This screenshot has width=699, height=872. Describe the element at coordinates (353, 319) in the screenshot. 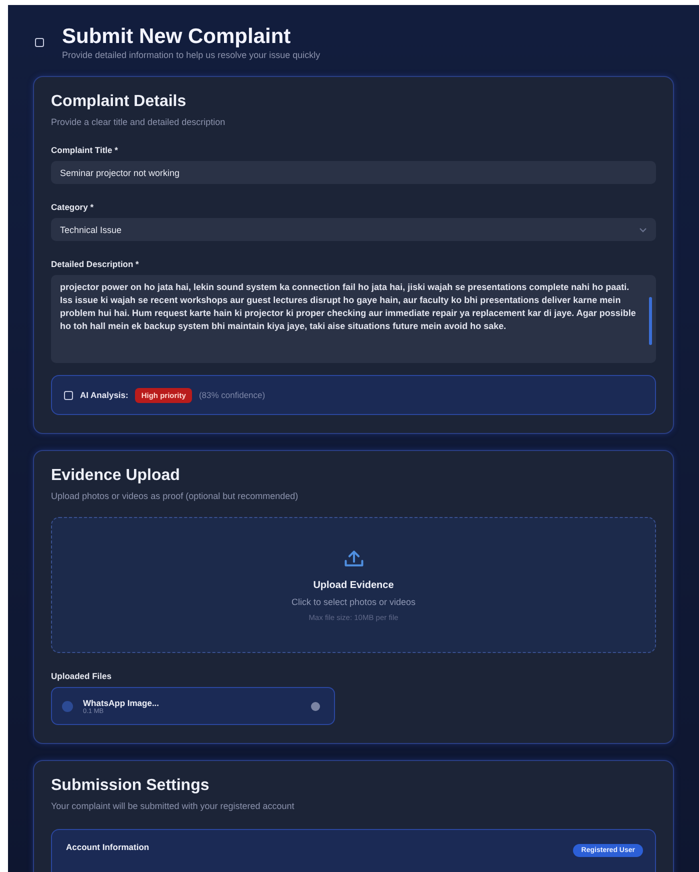

I see `description-field: projector power on ho jata hai, lekin sound system ka connection fail ho jata hai, jiski wajah se presentations complete nahi ho paati. Iss issue ki wajah se recent workshops aur guest lectures disrupt ho gaye hain, aur faculty ko bhi presentations deliver karne mein problem hui hai. Hum request karte hain ki projector ki proper checking aur immediate repair ya replacement kar di jaye. Agar possible ho toh hall mein ek backup system bhi maintain kiya jaye, taki aise situations future mein avoid ho sake.` at that location.